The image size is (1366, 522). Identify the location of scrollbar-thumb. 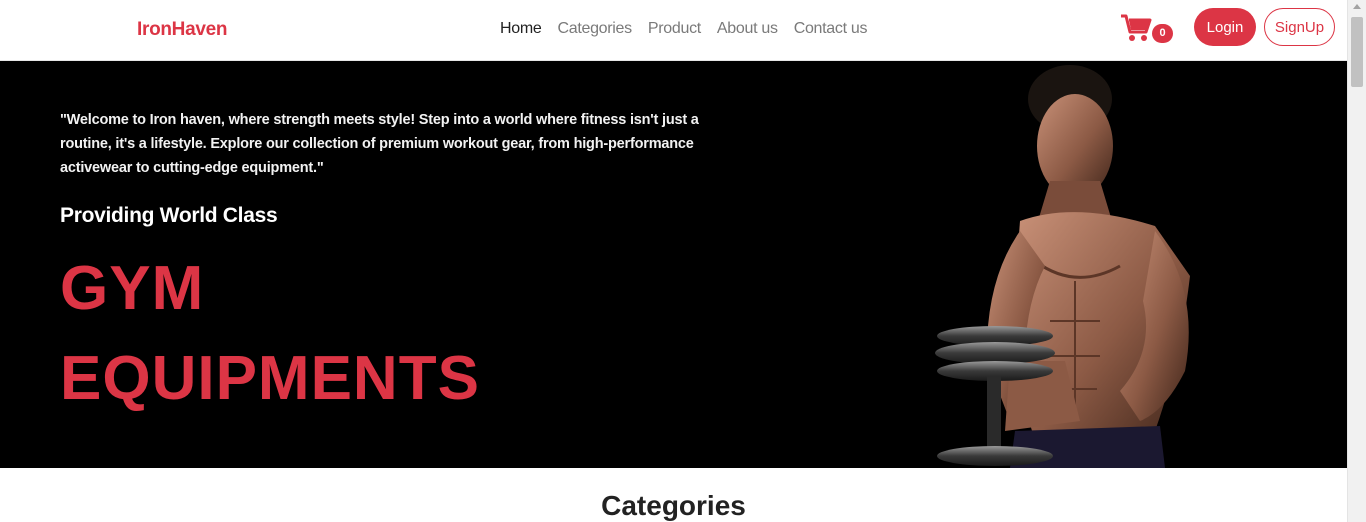
(1357, 52).